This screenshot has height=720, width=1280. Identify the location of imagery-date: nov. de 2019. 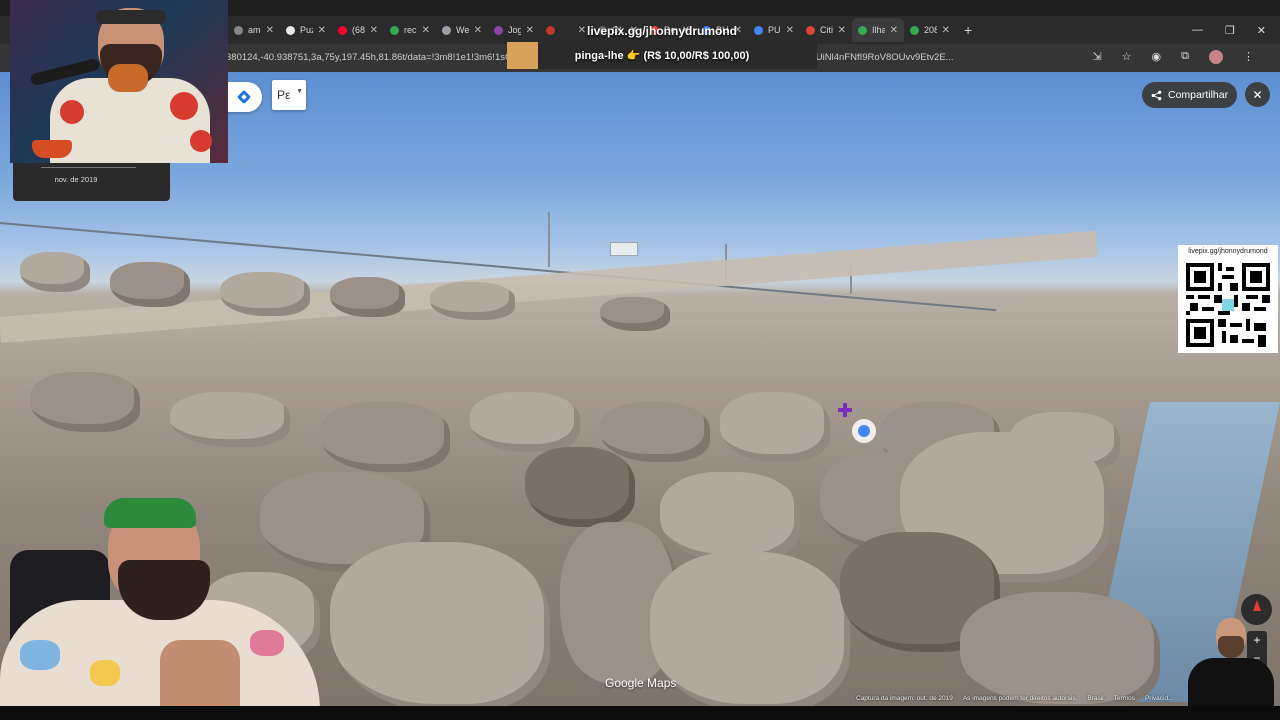
(76, 179).